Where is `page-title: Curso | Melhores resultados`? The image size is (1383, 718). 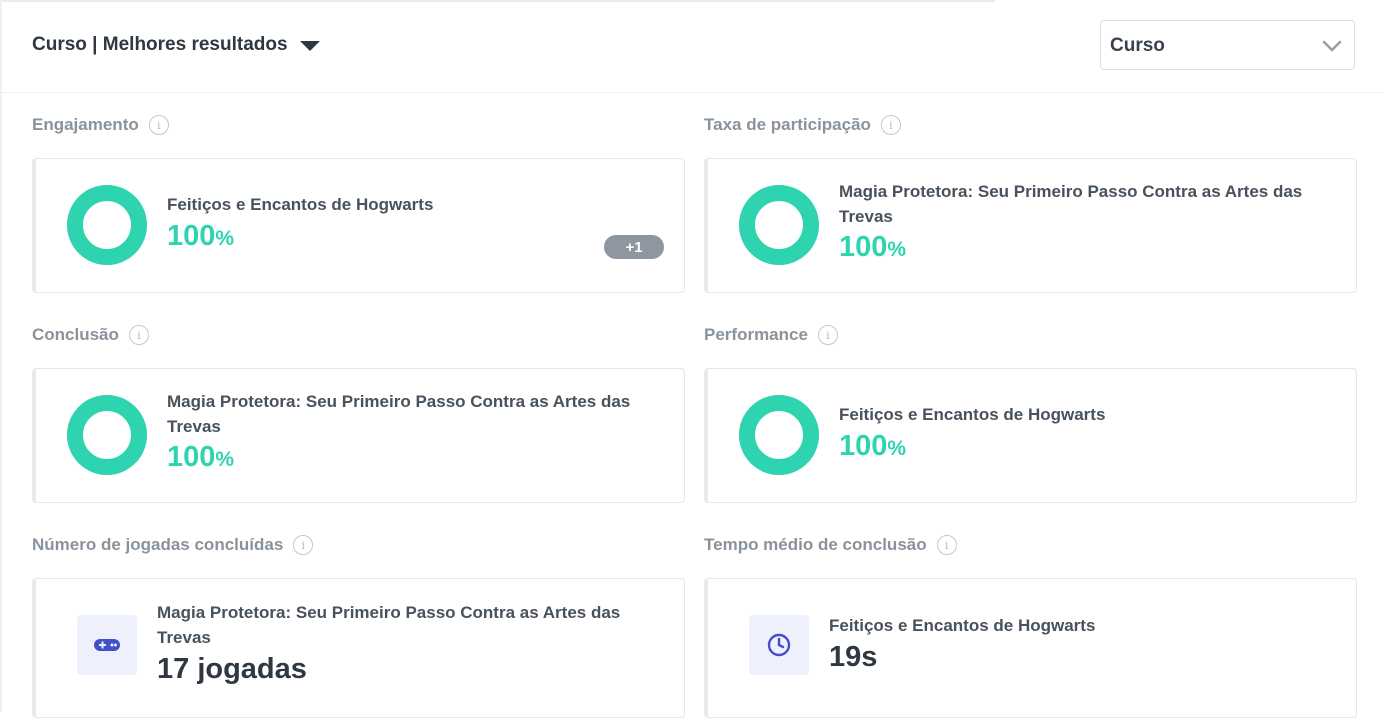
page-title: Curso | Melhores resultados is located at coordinates (160, 44).